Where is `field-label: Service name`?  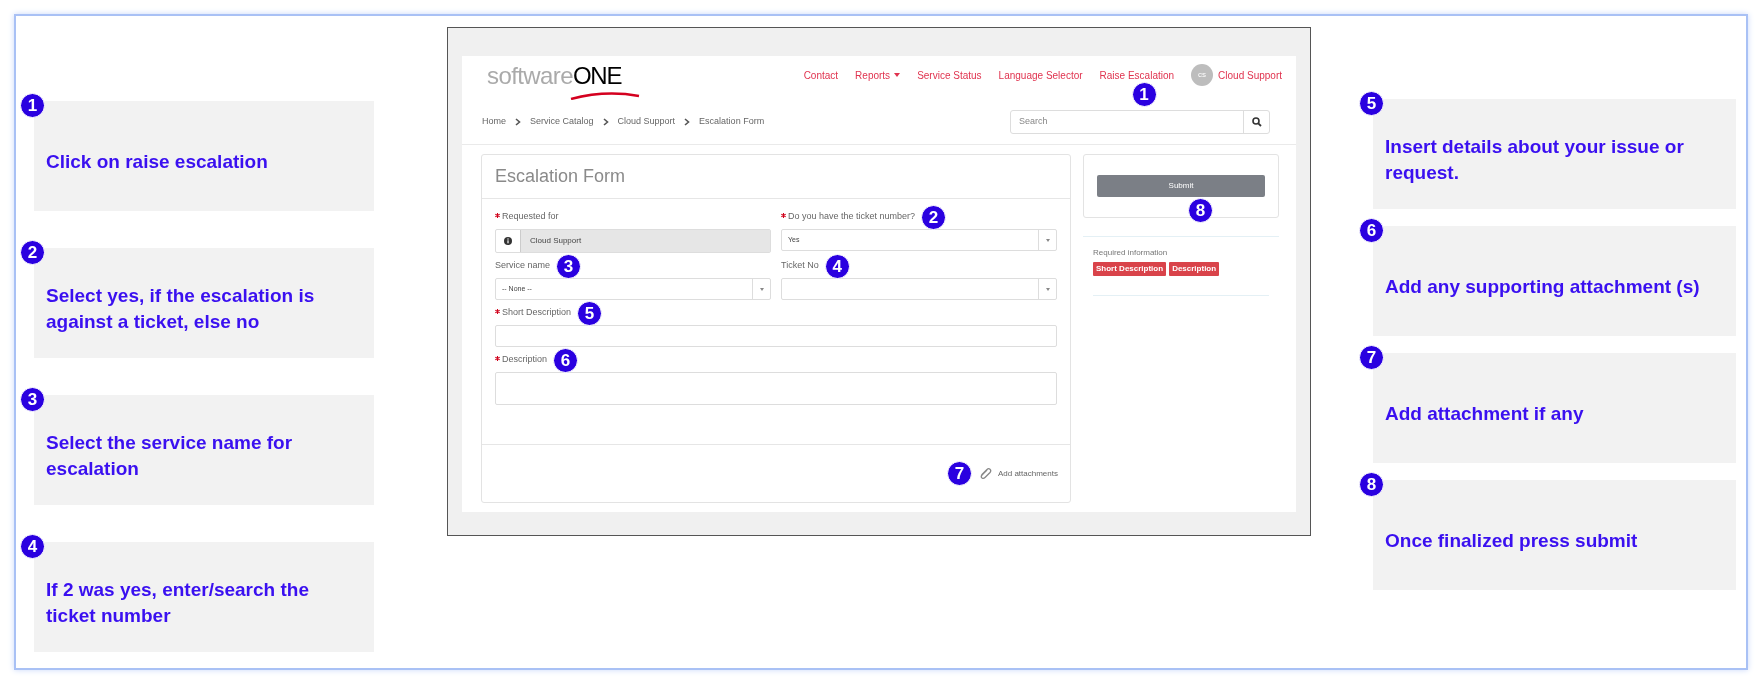 field-label: Service name is located at coordinates (523, 266).